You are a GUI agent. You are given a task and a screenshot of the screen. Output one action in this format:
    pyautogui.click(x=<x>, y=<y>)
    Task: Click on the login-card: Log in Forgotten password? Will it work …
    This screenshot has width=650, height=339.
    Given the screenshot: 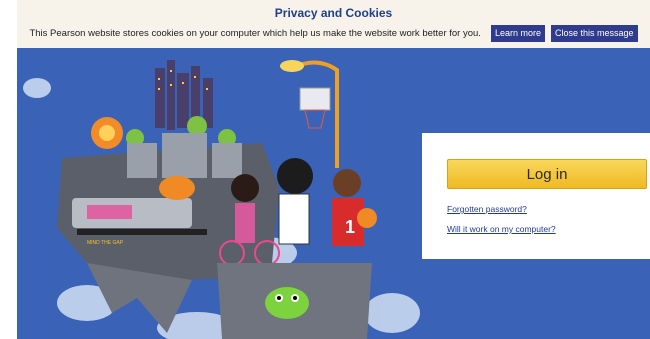 What is the action you would take?
    pyautogui.click(x=536, y=196)
    